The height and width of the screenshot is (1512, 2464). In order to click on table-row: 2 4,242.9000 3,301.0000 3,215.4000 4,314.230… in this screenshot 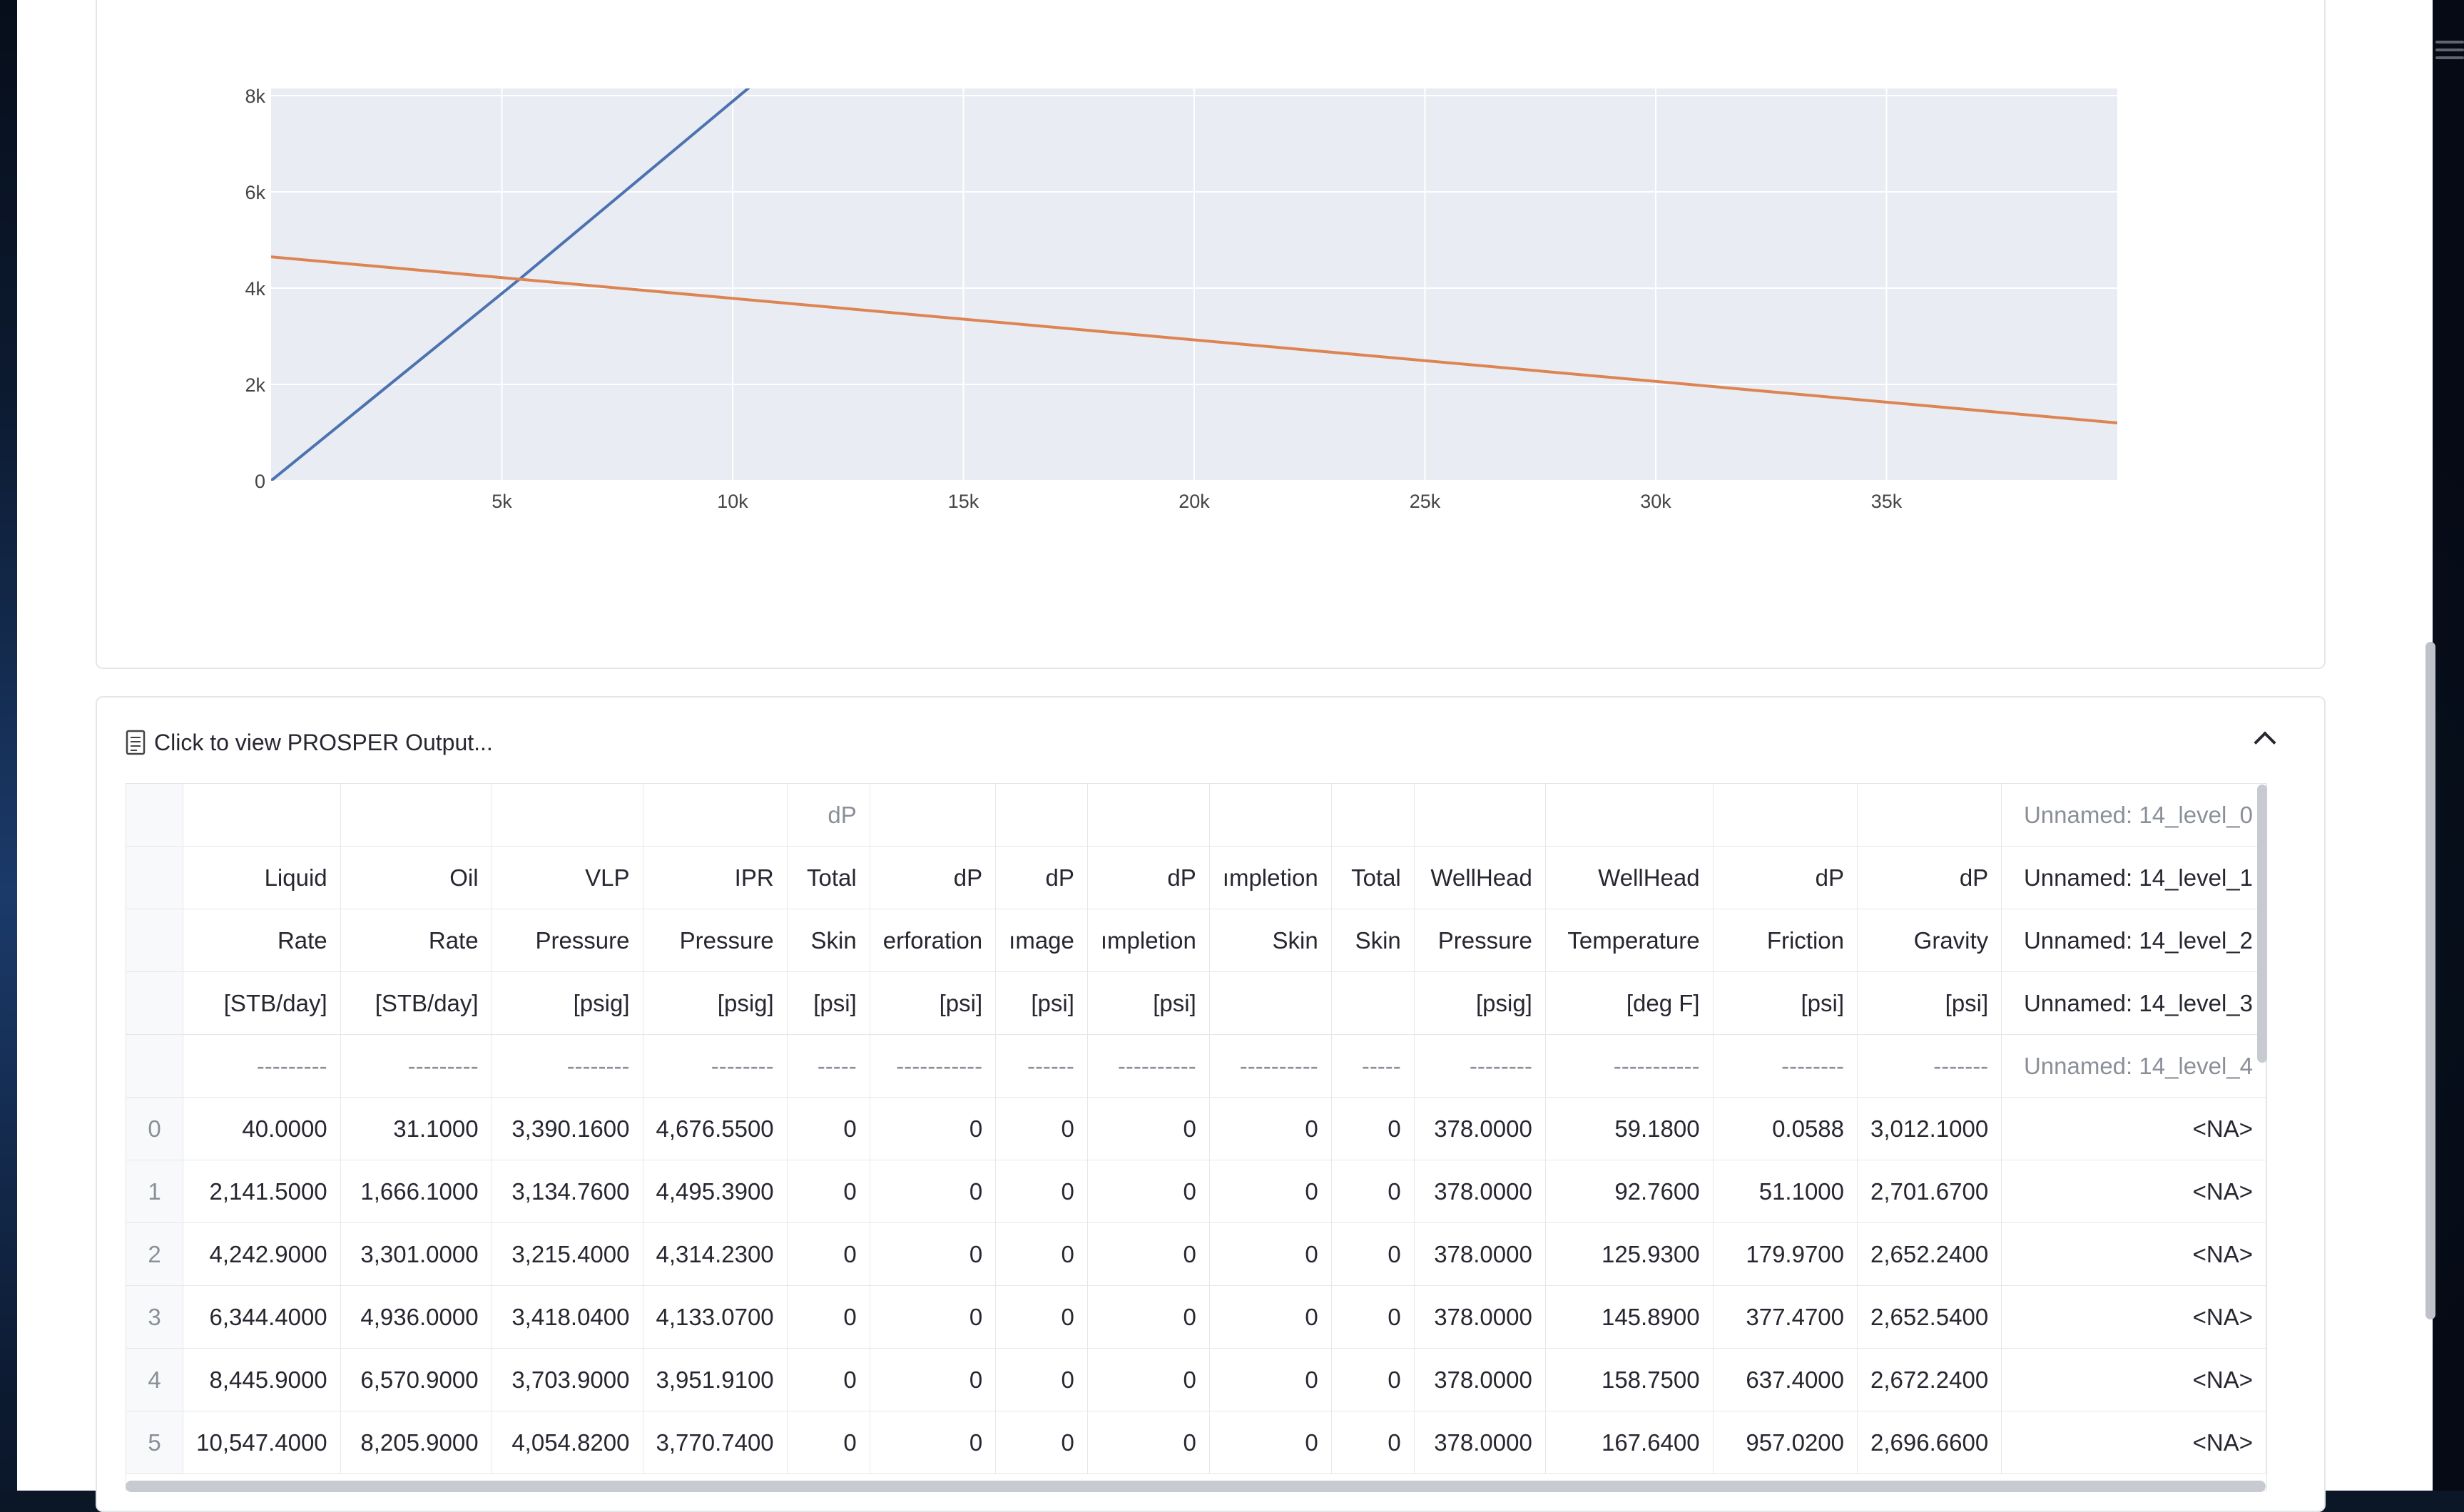, I will do `click(1196, 1254)`.